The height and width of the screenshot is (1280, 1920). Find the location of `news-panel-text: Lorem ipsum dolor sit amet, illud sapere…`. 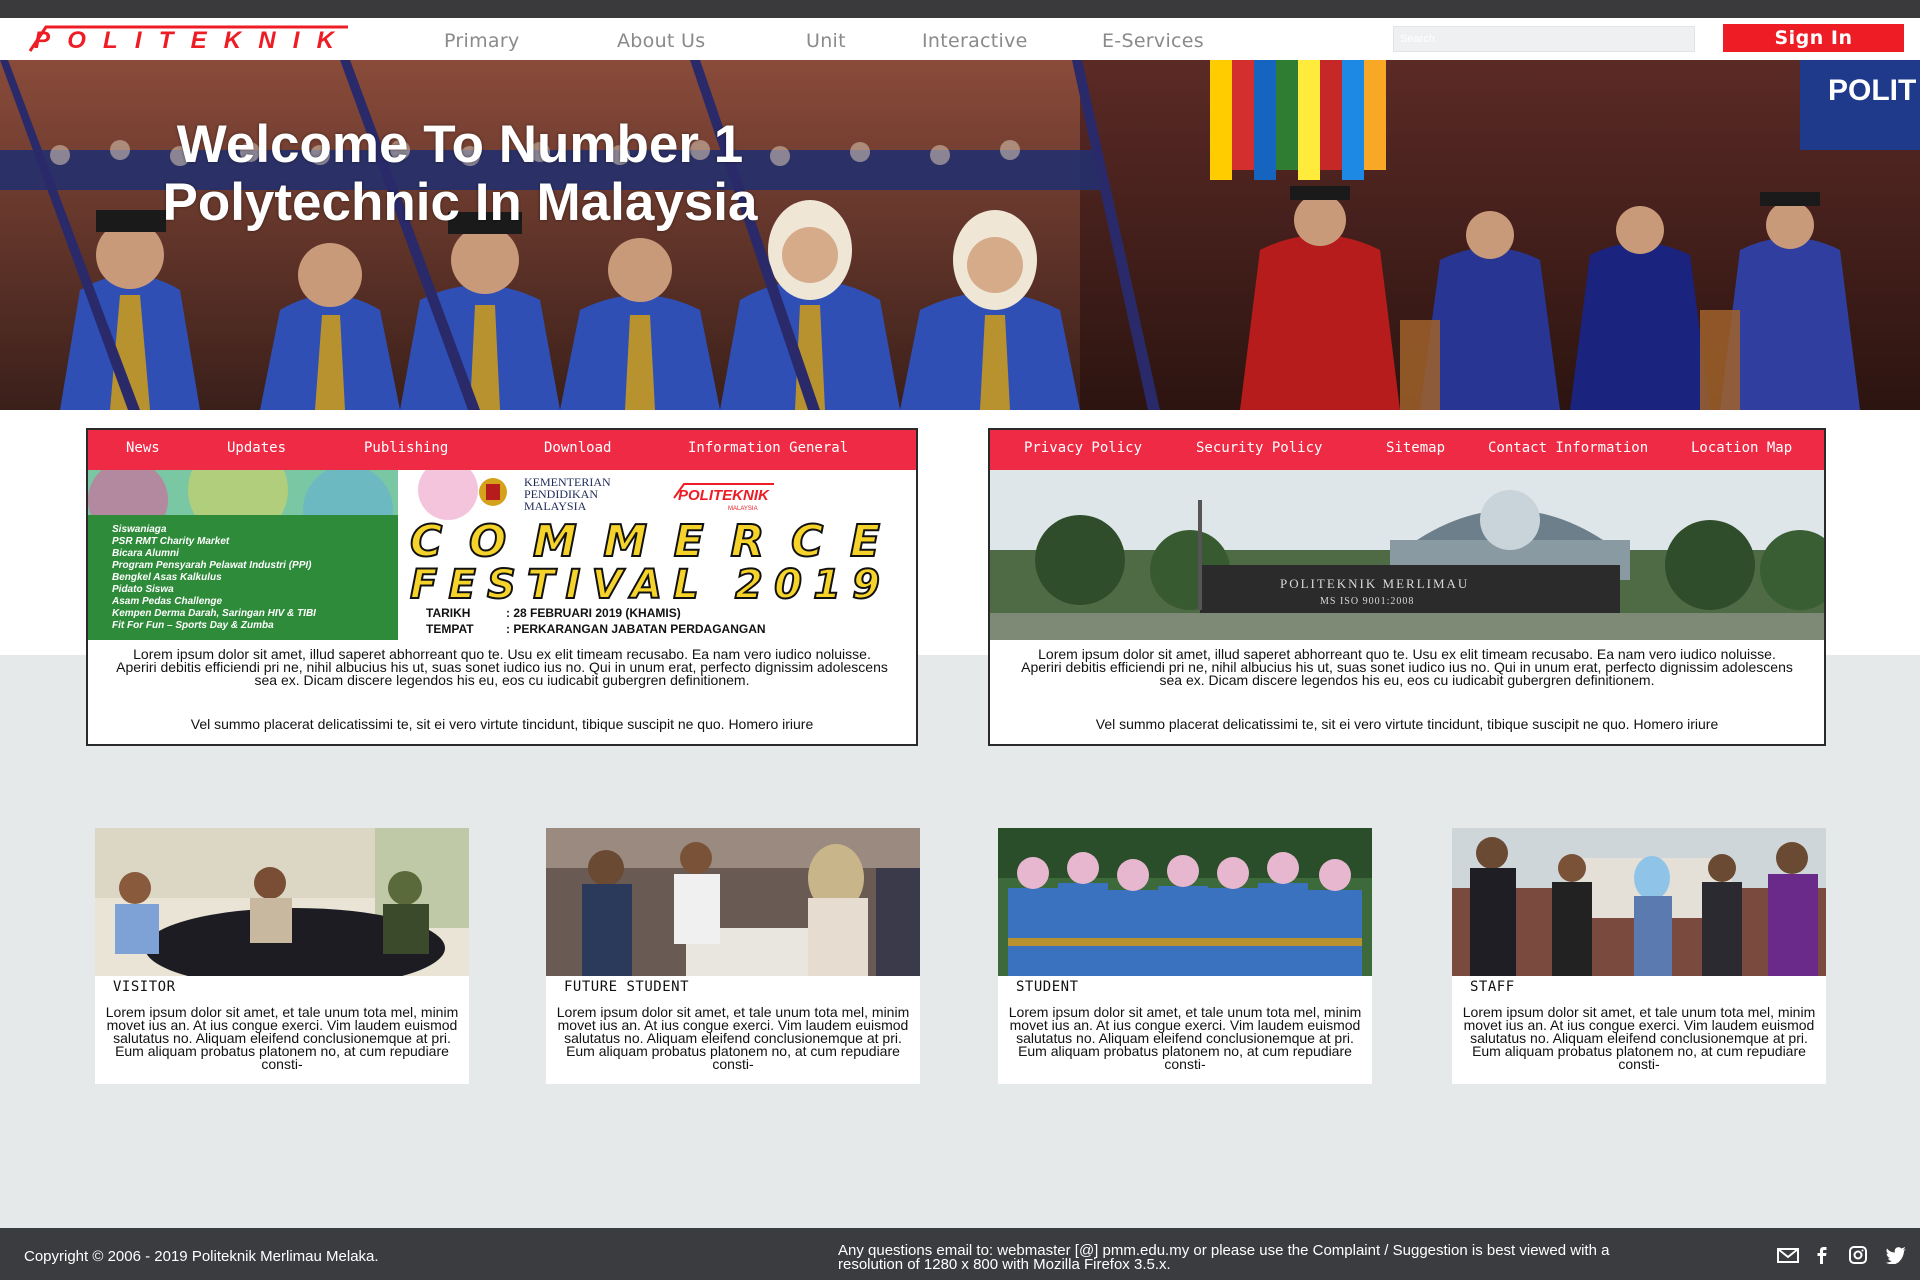

news-panel-text: Lorem ipsum dolor sit amet, illud sapere… is located at coordinates (502, 667).